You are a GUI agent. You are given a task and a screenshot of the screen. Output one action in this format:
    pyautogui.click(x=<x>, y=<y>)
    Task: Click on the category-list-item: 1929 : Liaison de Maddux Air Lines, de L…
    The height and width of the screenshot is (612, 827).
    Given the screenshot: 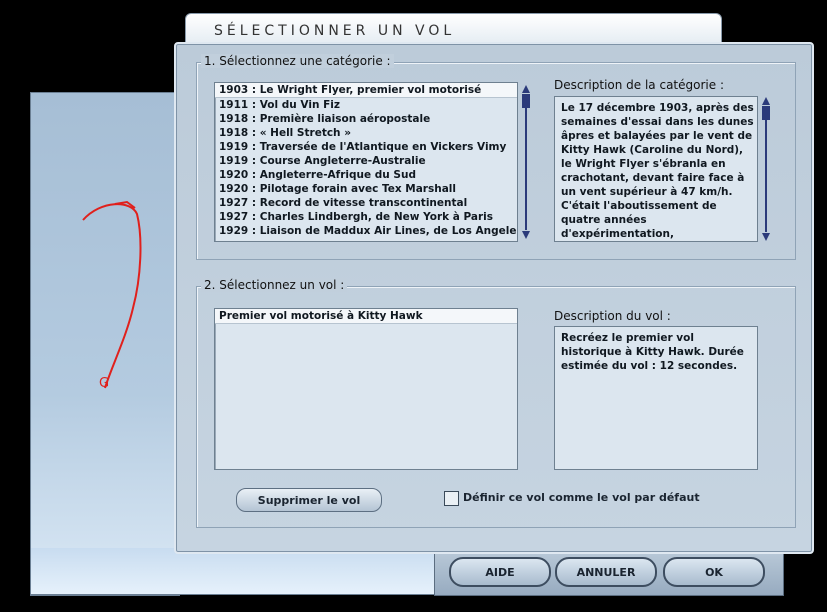 What is the action you would take?
    pyautogui.click(x=366, y=231)
    